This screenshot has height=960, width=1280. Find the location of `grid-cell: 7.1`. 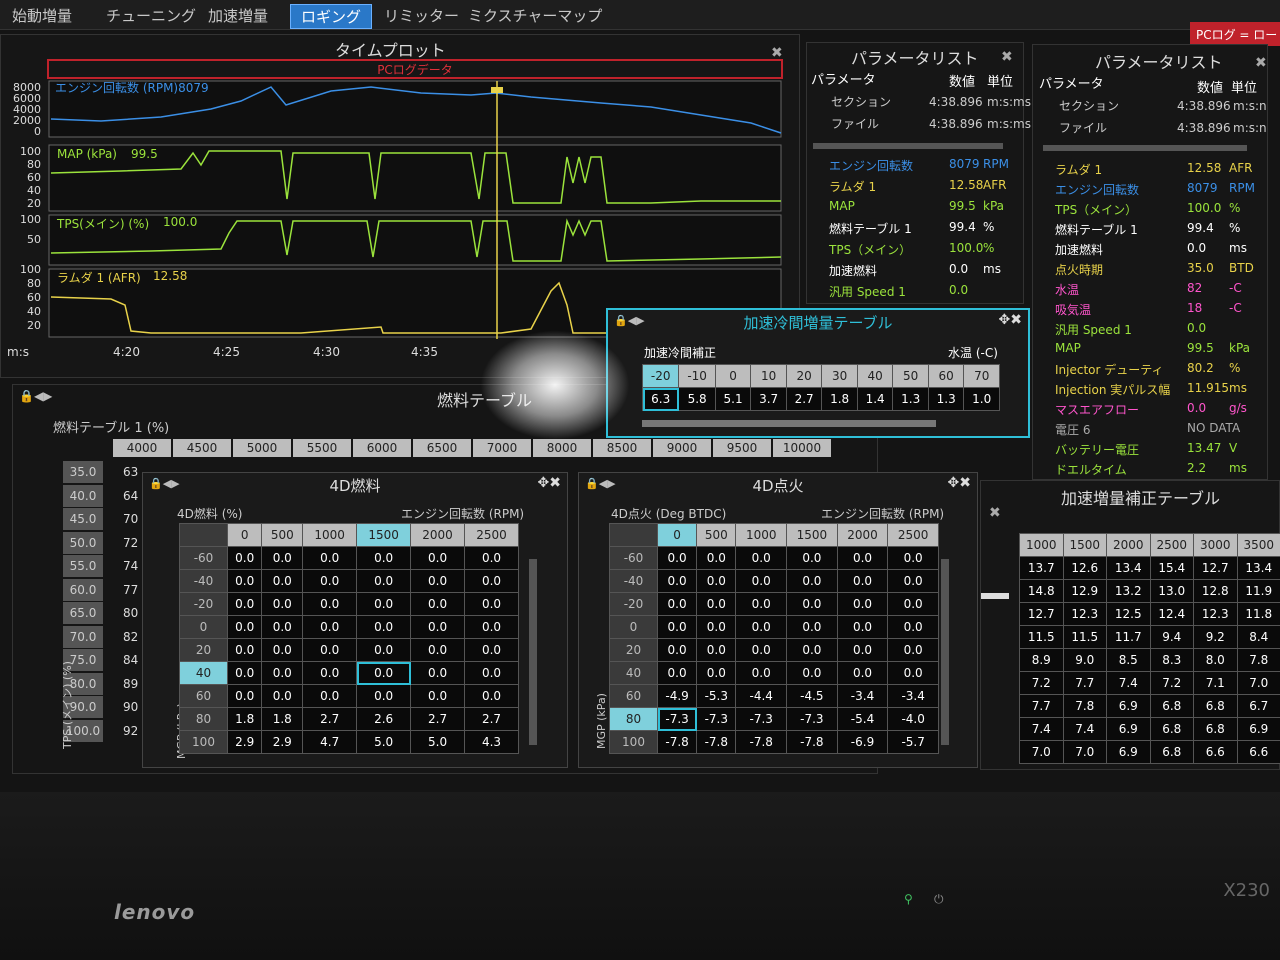

grid-cell: 7.1 is located at coordinates (1215, 683).